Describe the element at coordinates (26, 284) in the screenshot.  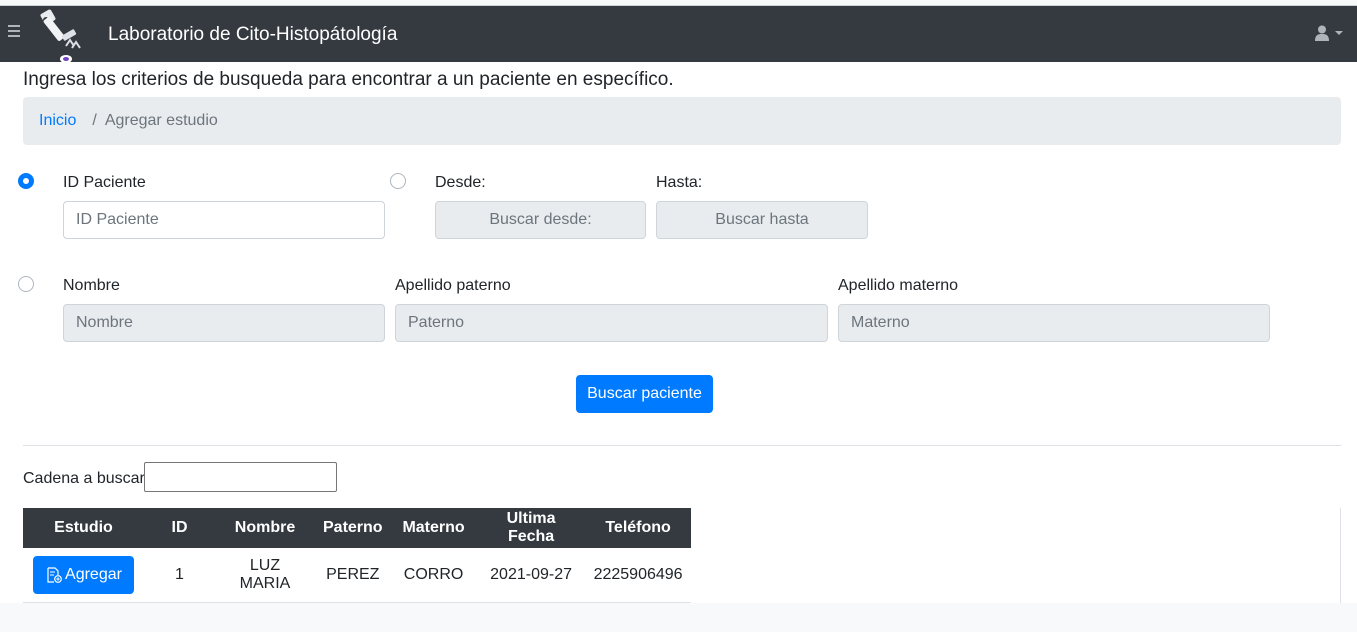
I see `radio-nombre` at that location.